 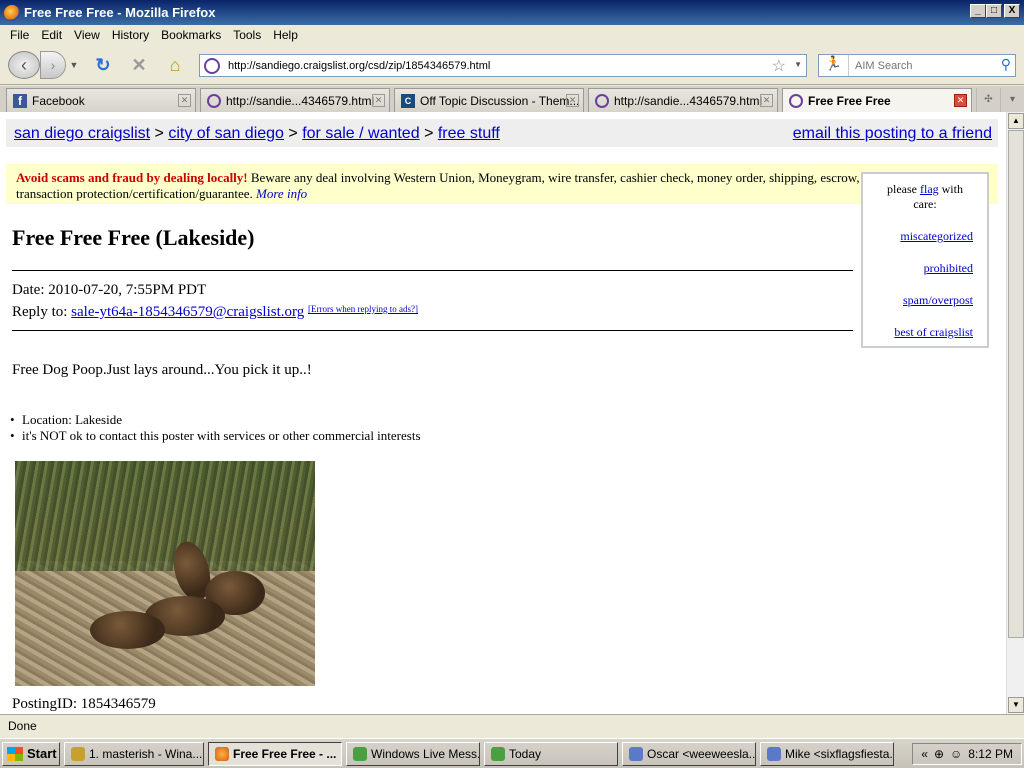 What do you see at coordinates (215, 420) in the screenshot?
I see `list-item: Location: Lakeside` at bounding box center [215, 420].